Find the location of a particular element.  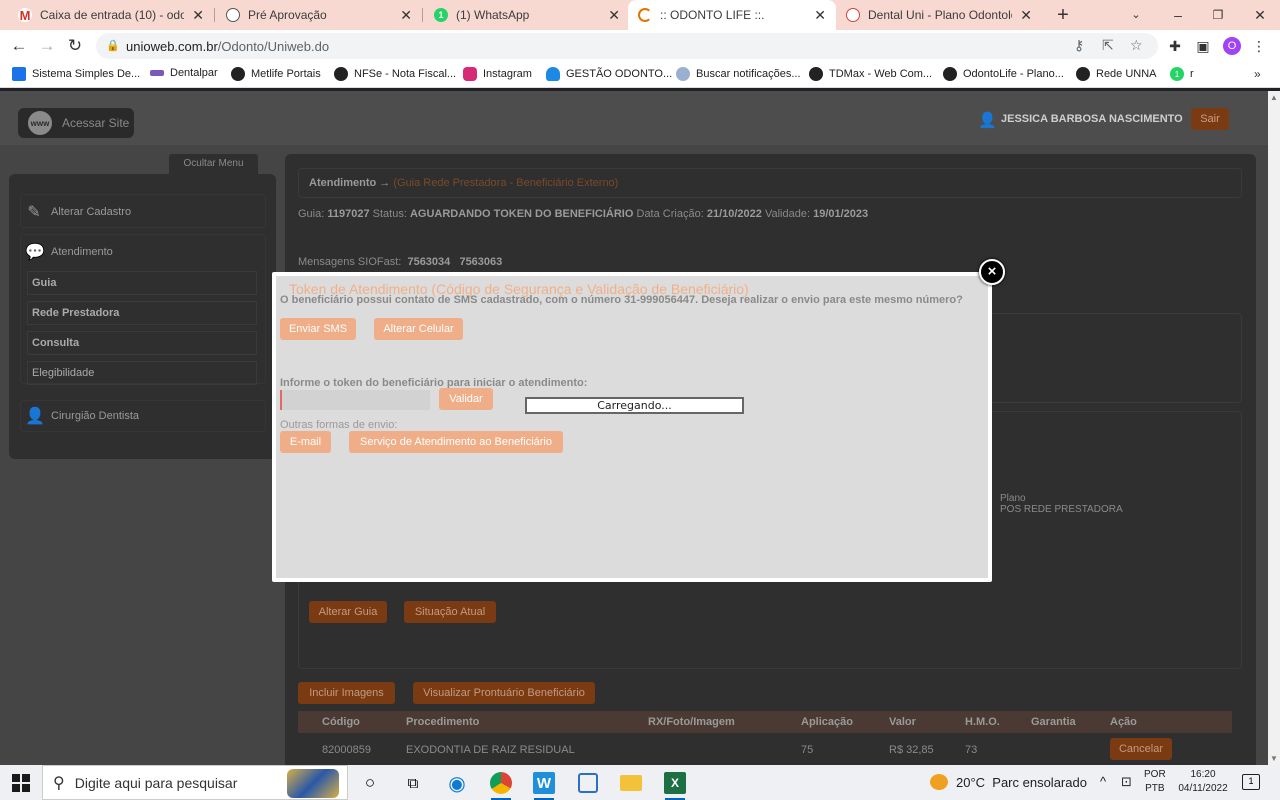

task-view-icon: ⧉ is located at coordinates (413, 783).